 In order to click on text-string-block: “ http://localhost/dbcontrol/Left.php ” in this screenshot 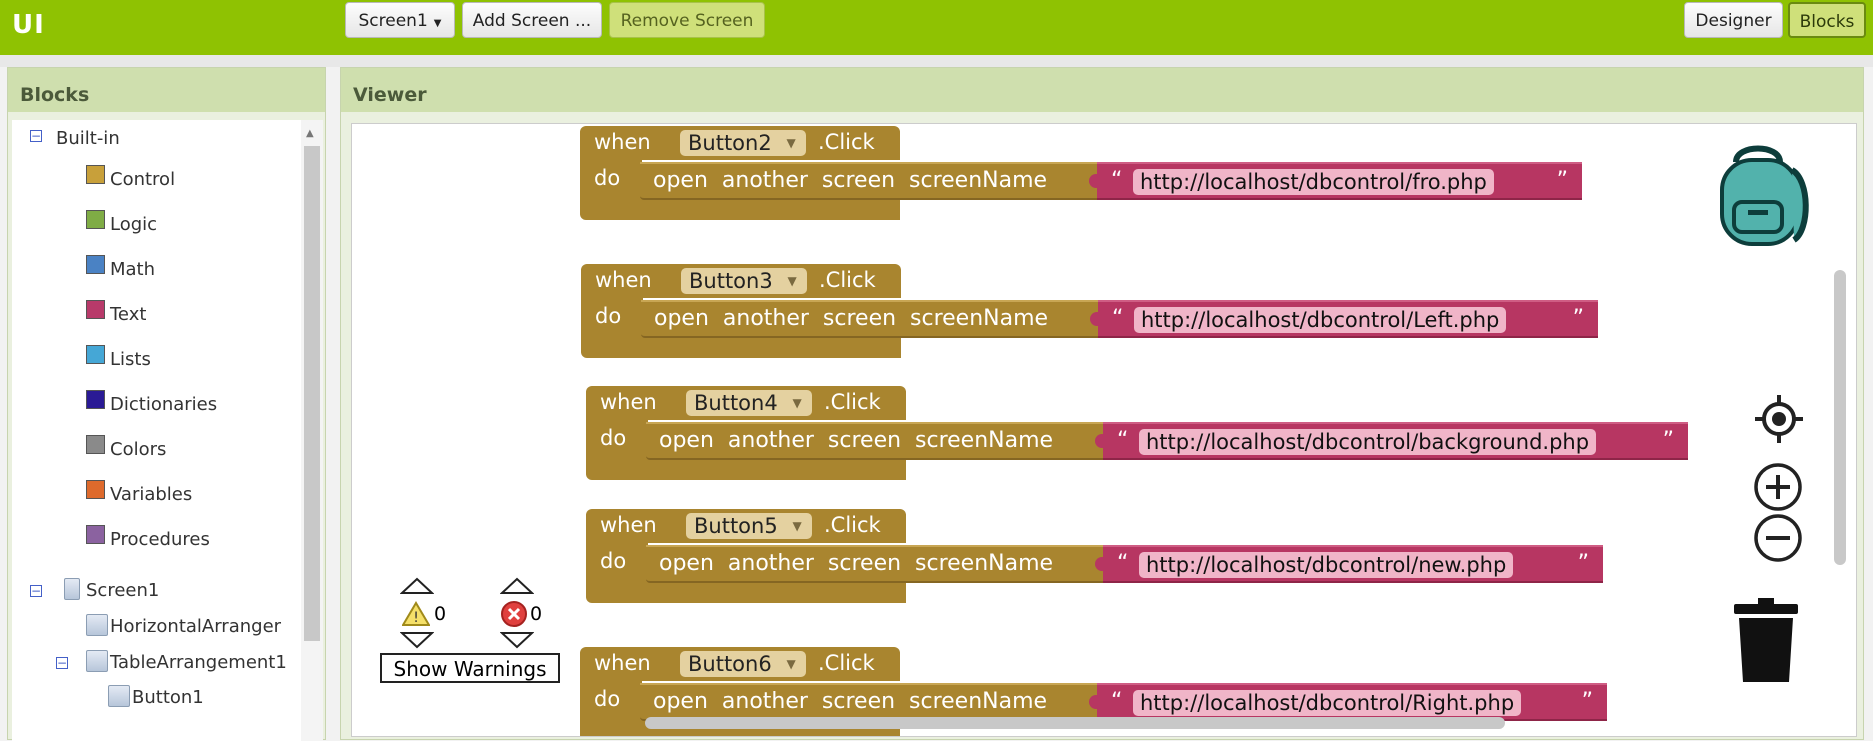, I will do `click(1344, 319)`.